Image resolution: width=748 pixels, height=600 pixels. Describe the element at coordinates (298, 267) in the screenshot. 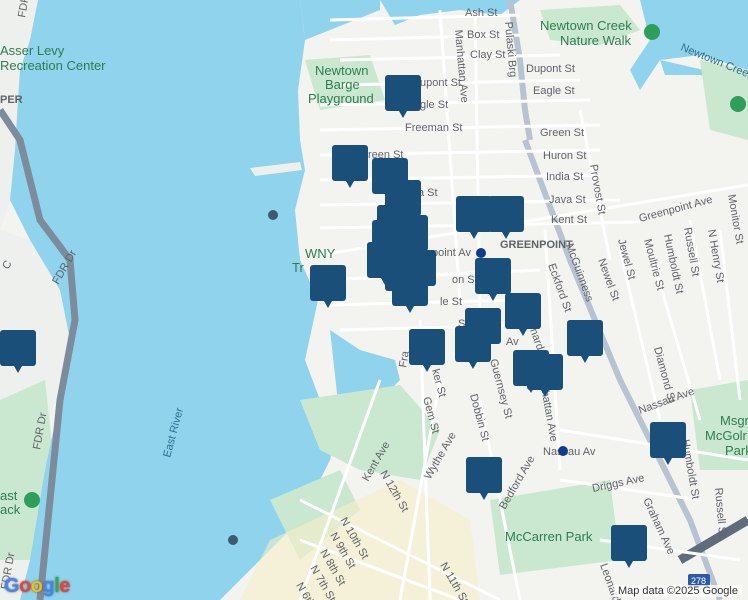

I see `wny-label-2: Tr` at that location.